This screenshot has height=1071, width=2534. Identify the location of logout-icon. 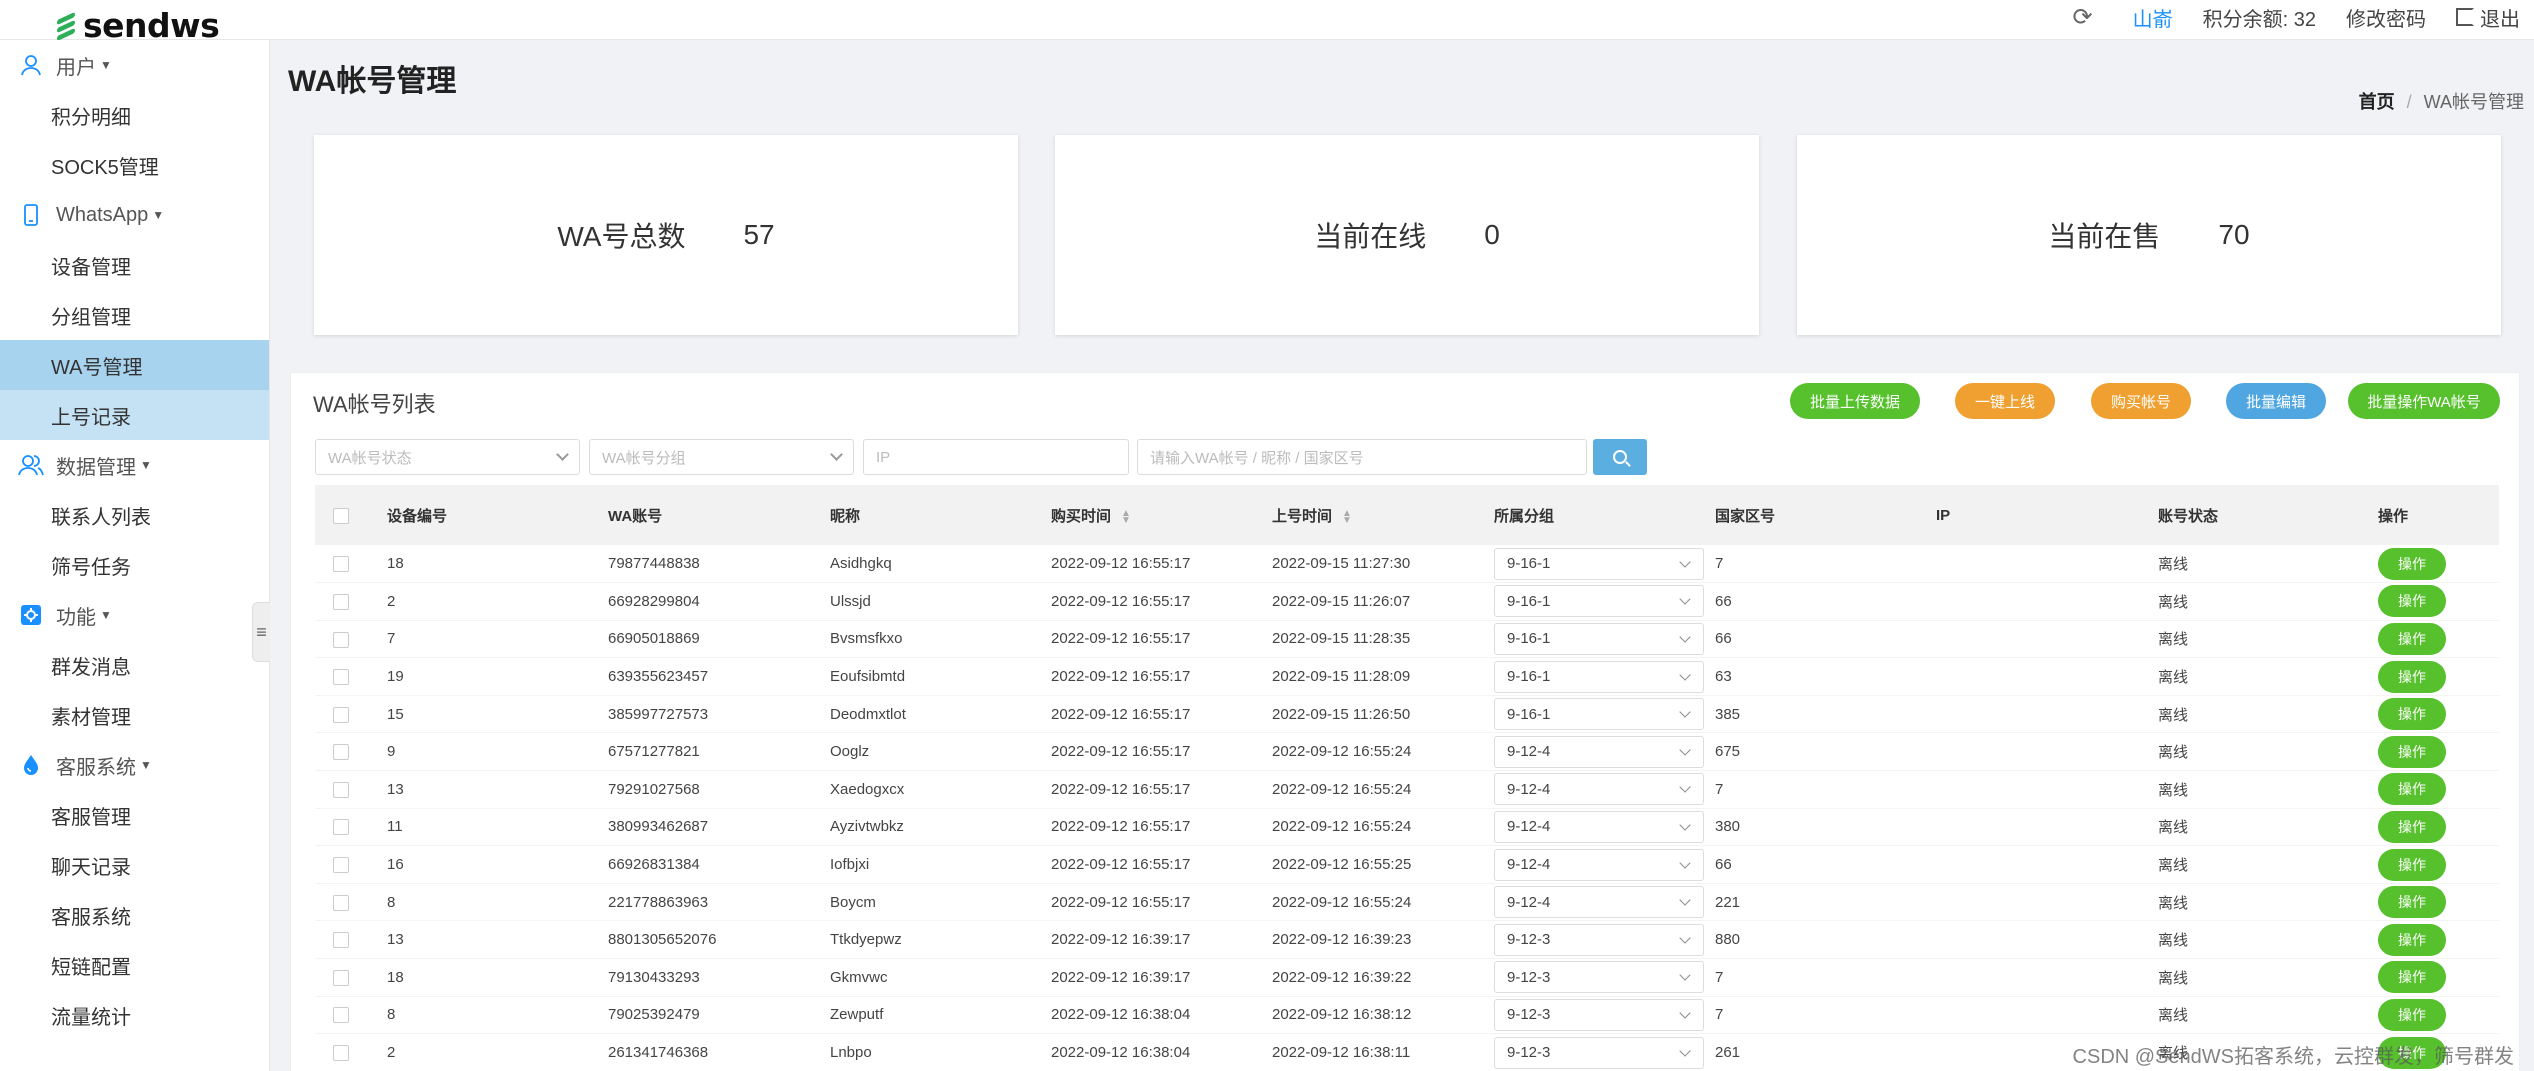
(2465, 17).